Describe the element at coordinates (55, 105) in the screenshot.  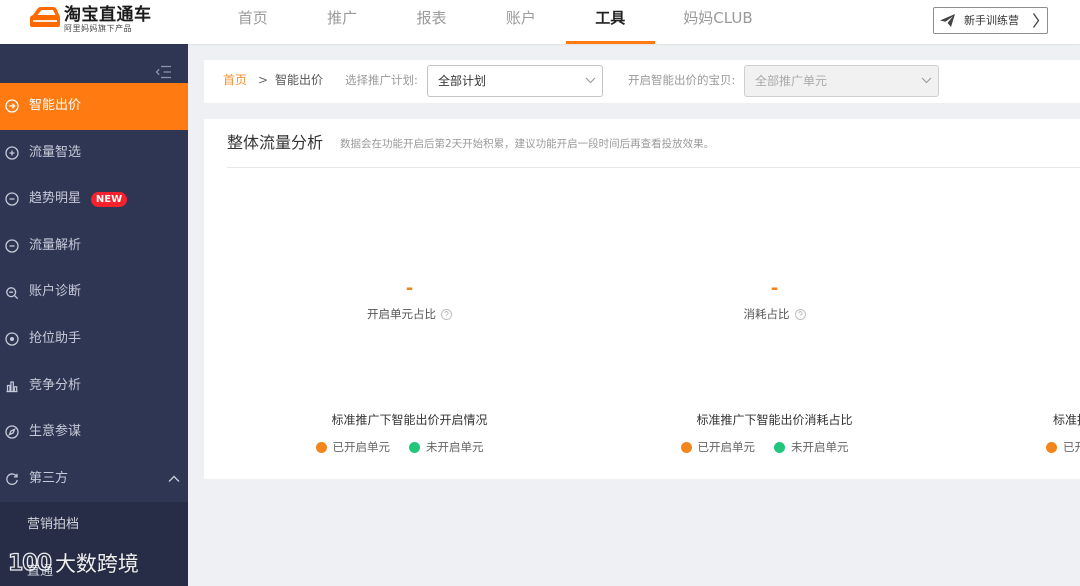
I see `sidebar-item-label: 智能出价` at that location.